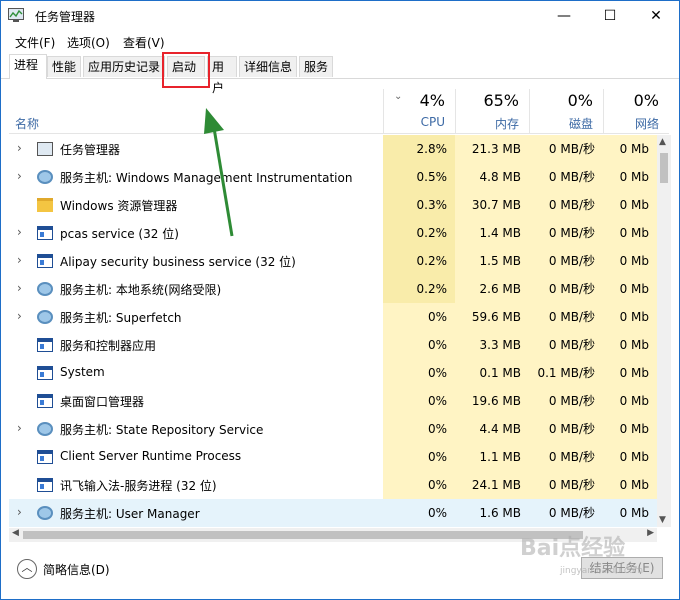 This screenshot has width=680, height=600. What do you see at coordinates (500, 513) in the screenshot?
I see `memory-value: 1.6 MB` at bounding box center [500, 513].